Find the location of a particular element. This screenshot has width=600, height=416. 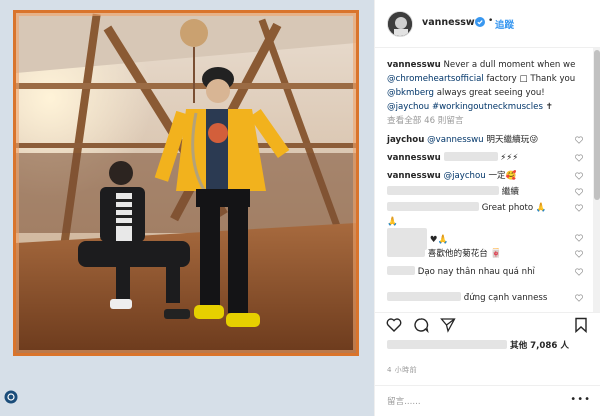

comment-text: 繼續 is located at coordinates (510, 192).